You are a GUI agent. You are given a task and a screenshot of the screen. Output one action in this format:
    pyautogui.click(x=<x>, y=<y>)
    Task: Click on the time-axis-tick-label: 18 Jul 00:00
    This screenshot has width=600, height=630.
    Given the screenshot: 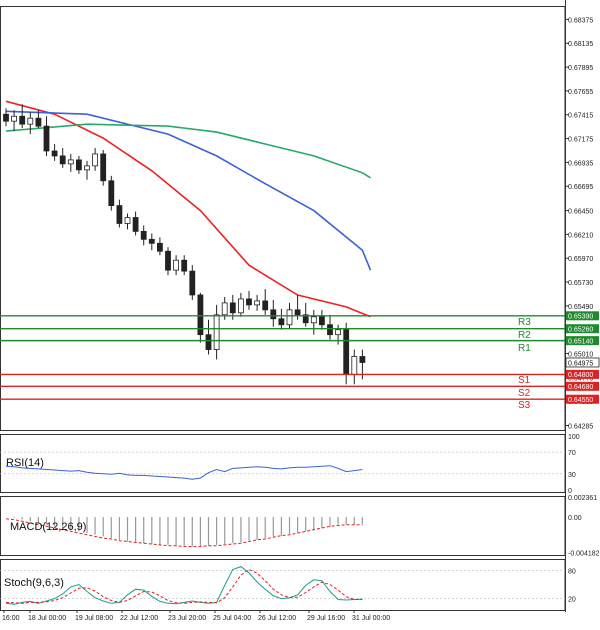 What is the action you would take?
    pyautogui.click(x=47, y=618)
    